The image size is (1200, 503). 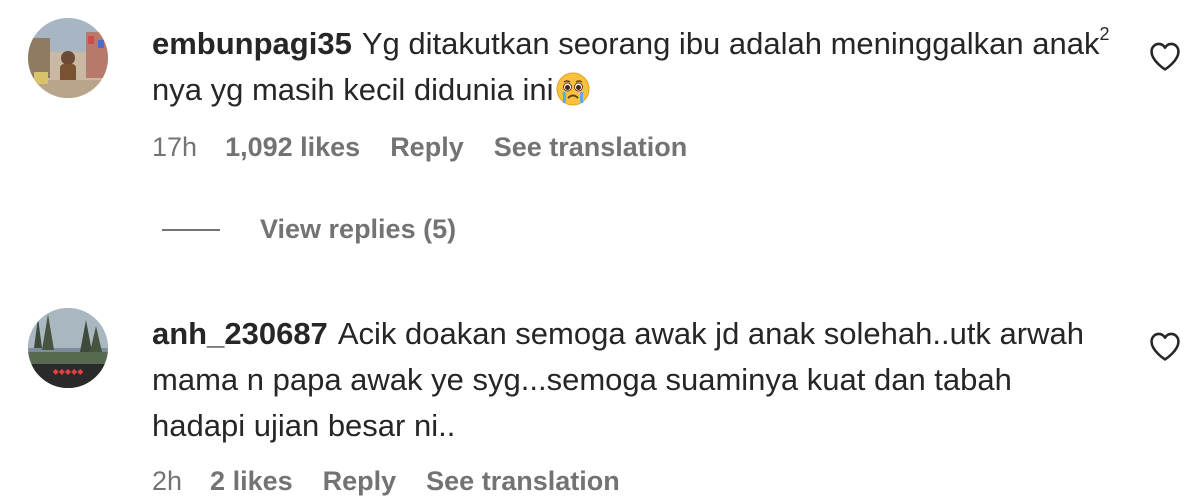 What do you see at coordinates (191, 229) in the screenshot?
I see `replies-divider-line` at bounding box center [191, 229].